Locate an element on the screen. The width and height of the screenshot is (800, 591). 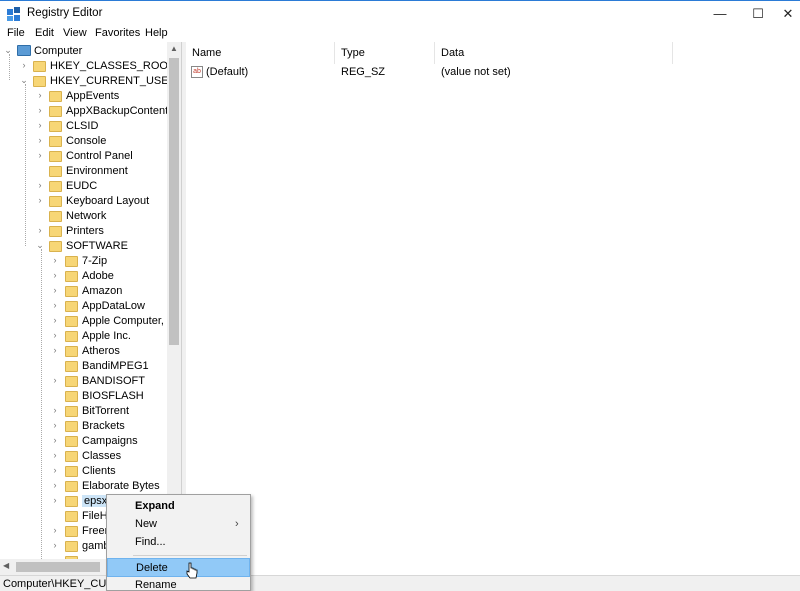
column-header-type: Type is located at coordinates (385, 53).